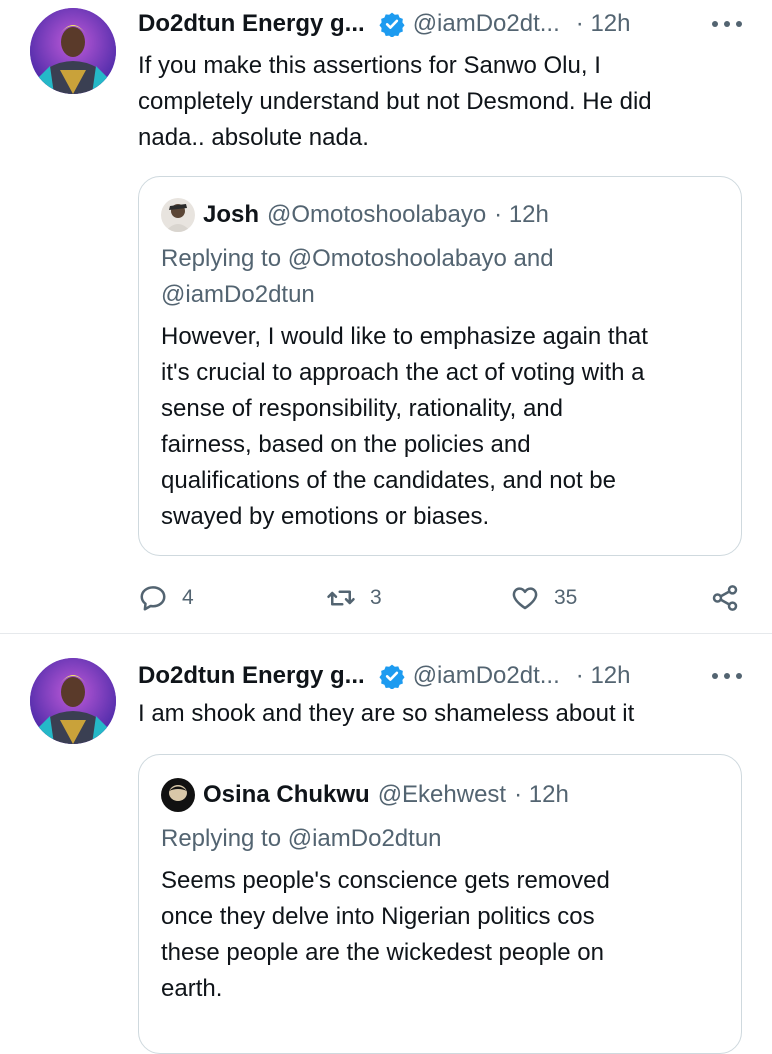 The width and height of the screenshot is (772, 1054). Describe the element at coordinates (543, 598) in the screenshot. I see `like-button: 35` at that location.